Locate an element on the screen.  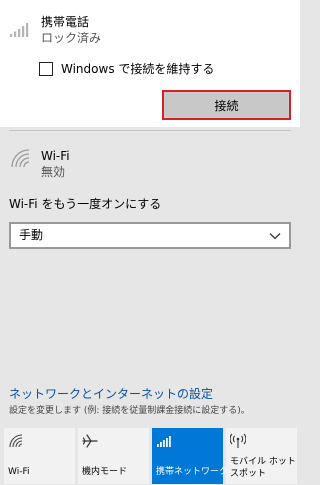
network-settings-description: 設定を変更します (例: 接続を従量制課金接続に設定する)。 is located at coordinates (129, 411).